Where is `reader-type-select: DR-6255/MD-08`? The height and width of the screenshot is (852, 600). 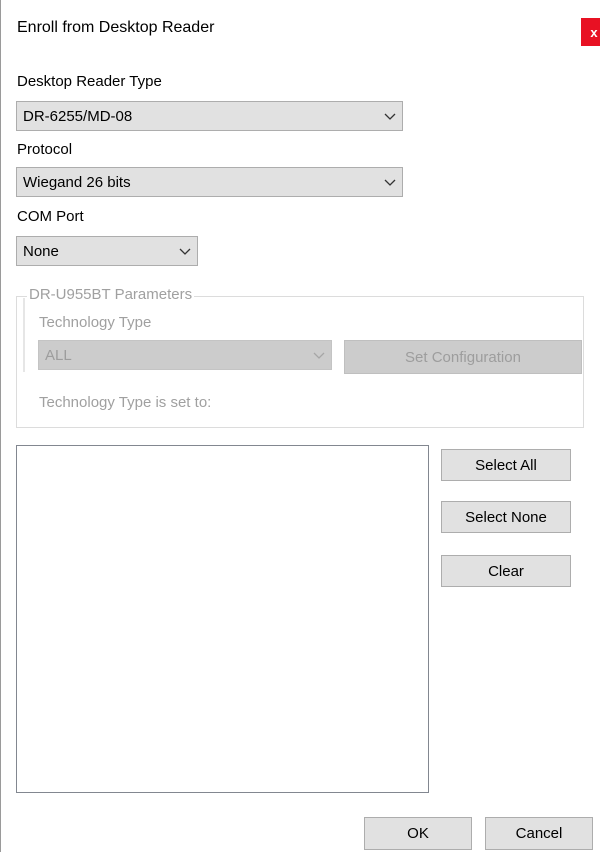
reader-type-select: DR-6255/MD-08 is located at coordinates (209, 116).